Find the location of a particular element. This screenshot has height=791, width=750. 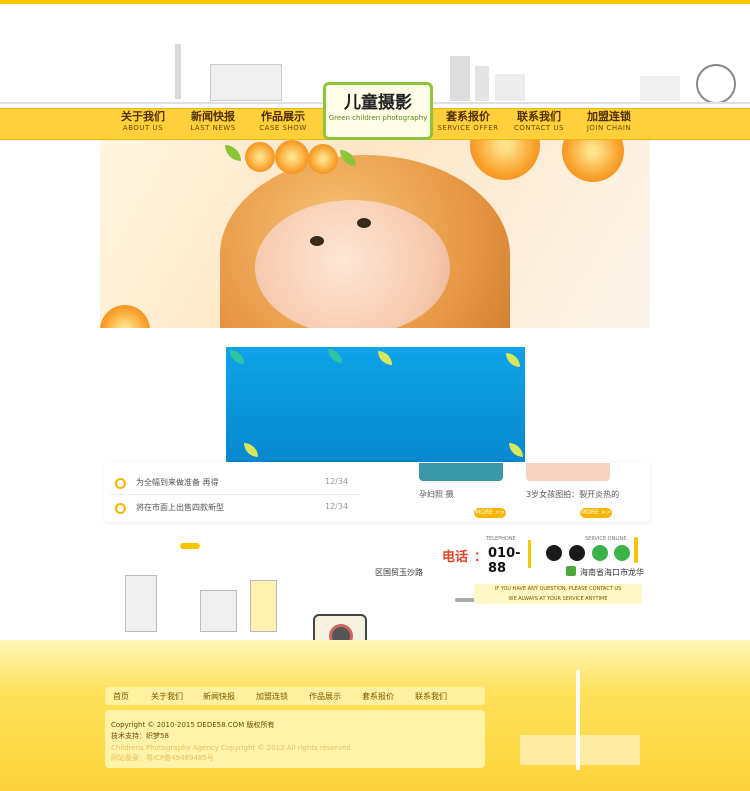

footer-link-join: 加盟连锁 is located at coordinates (272, 696).